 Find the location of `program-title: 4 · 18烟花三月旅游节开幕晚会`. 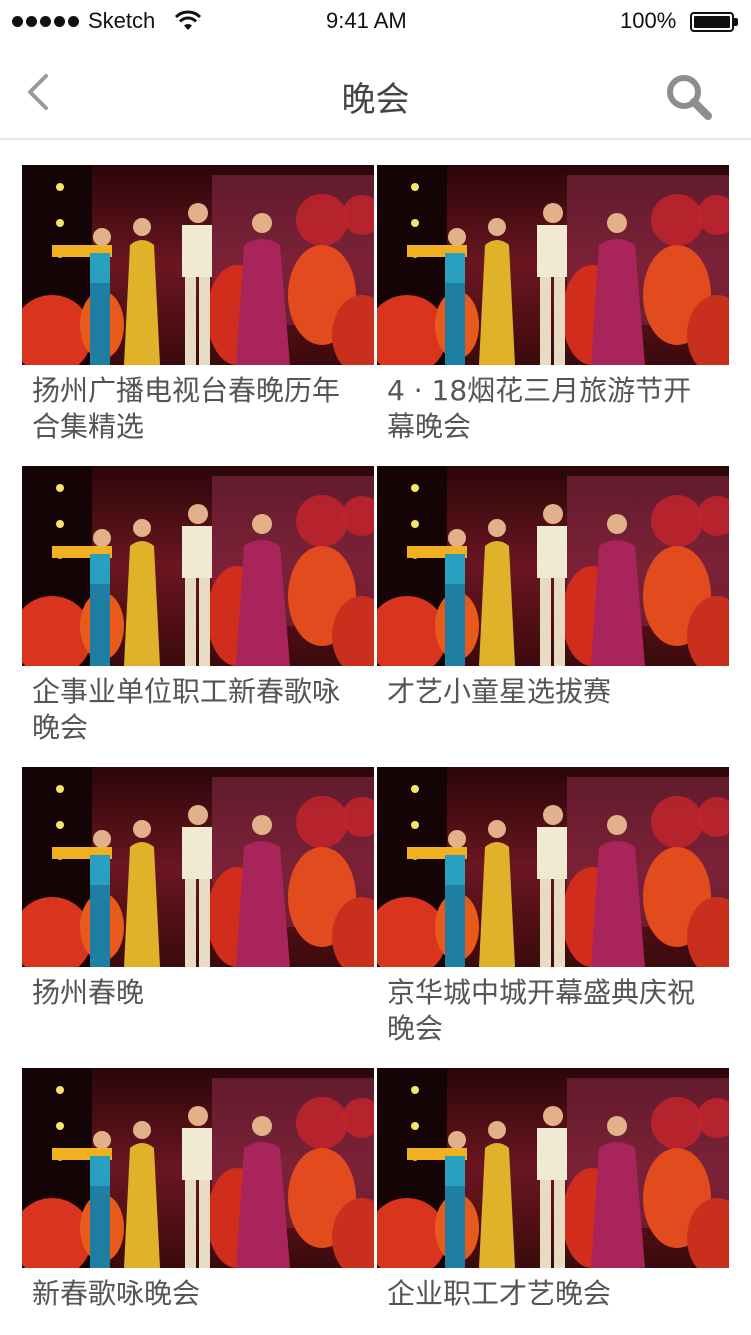

program-title: 4 · 18烟花三月旅游节开幕晚会 is located at coordinates (539, 408).